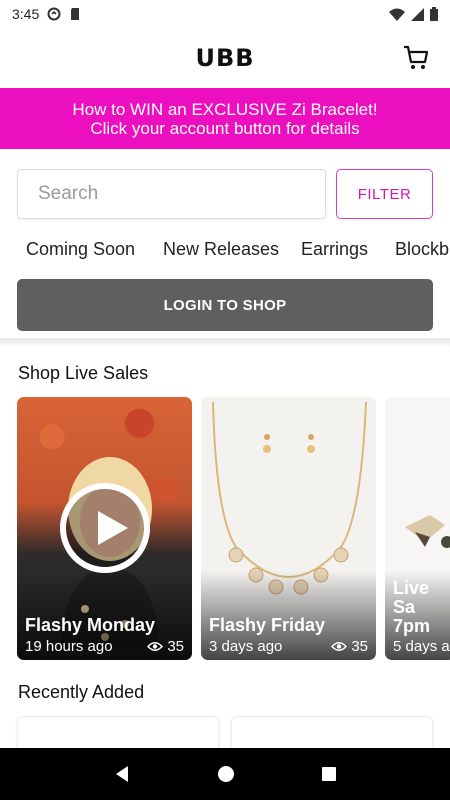  What do you see at coordinates (334, 249) in the screenshot?
I see `category-earrings: Earrings` at bounding box center [334, 249].